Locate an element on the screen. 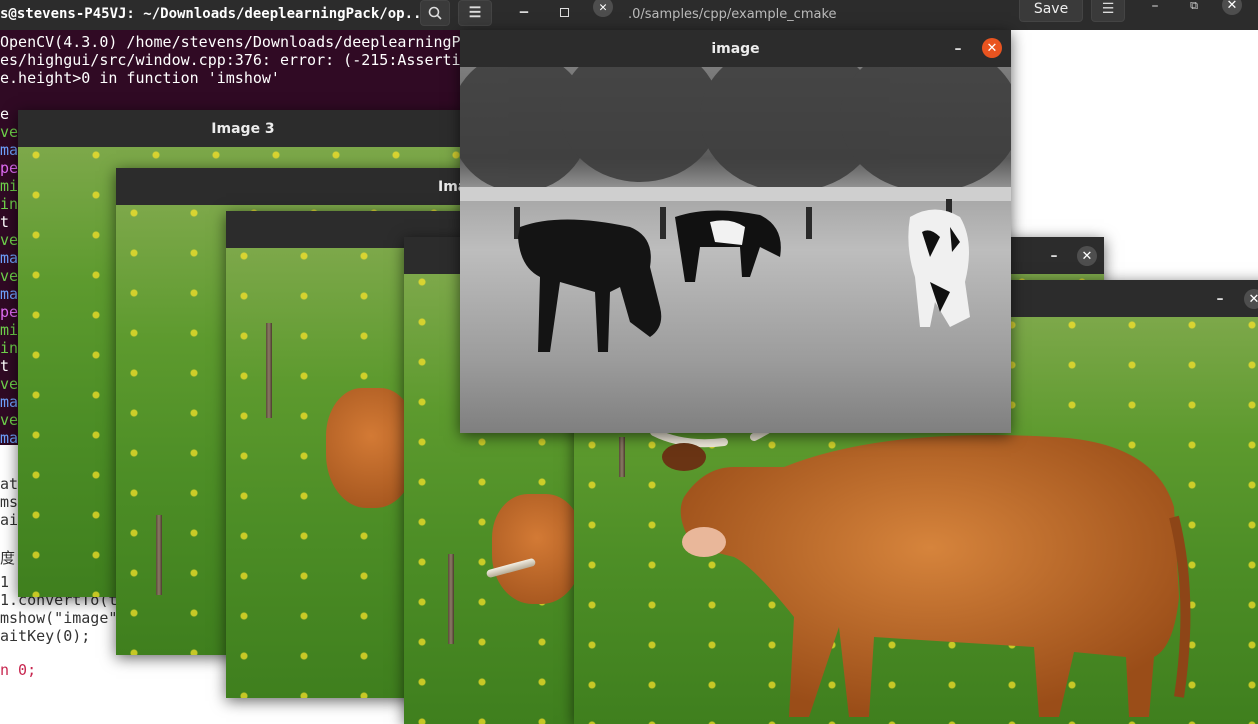 The height and width of the screenshot is (724, 1258). terminal-maximize-button is located at coordinates (564, 12).